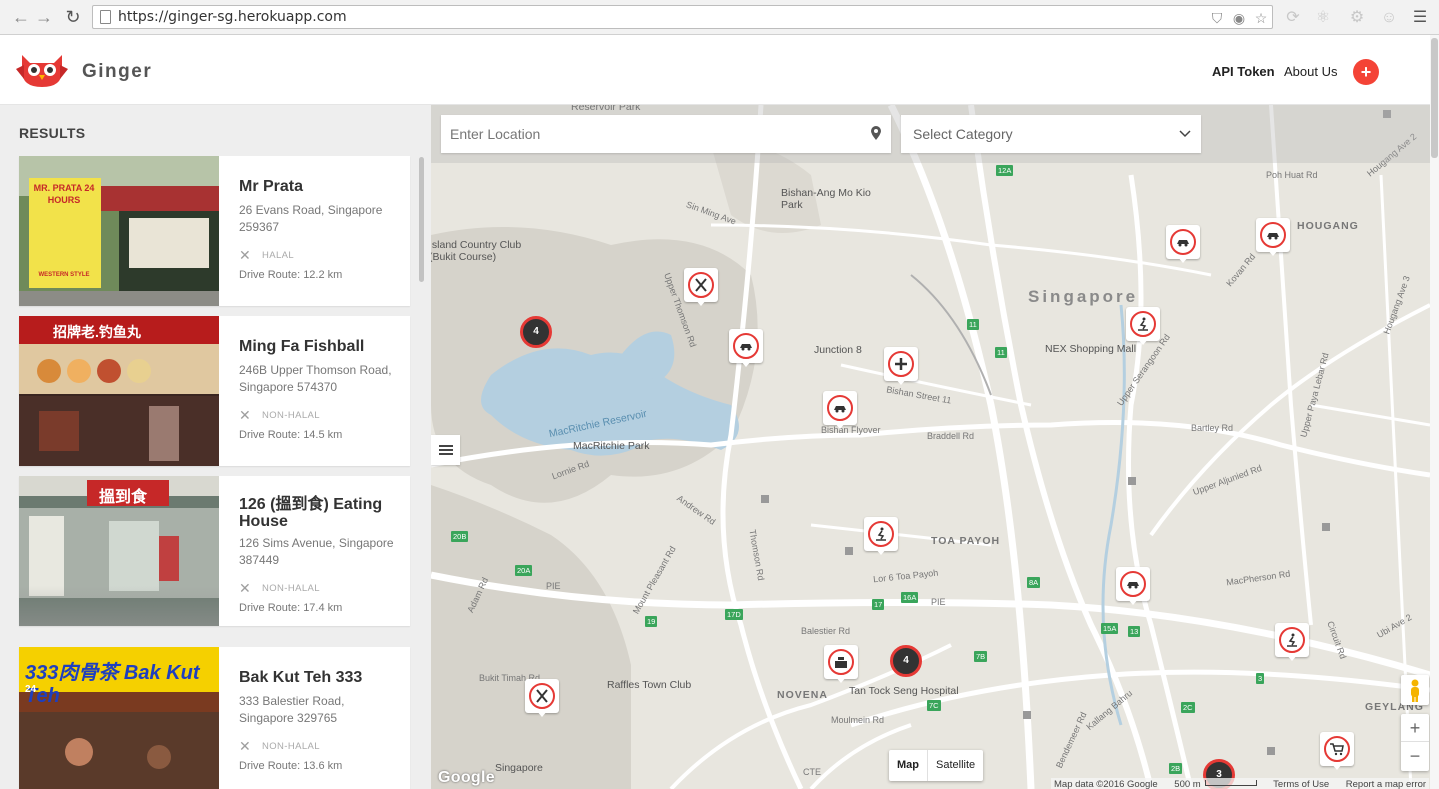  I want to click on page-scrollbar, so click(1434, 412).